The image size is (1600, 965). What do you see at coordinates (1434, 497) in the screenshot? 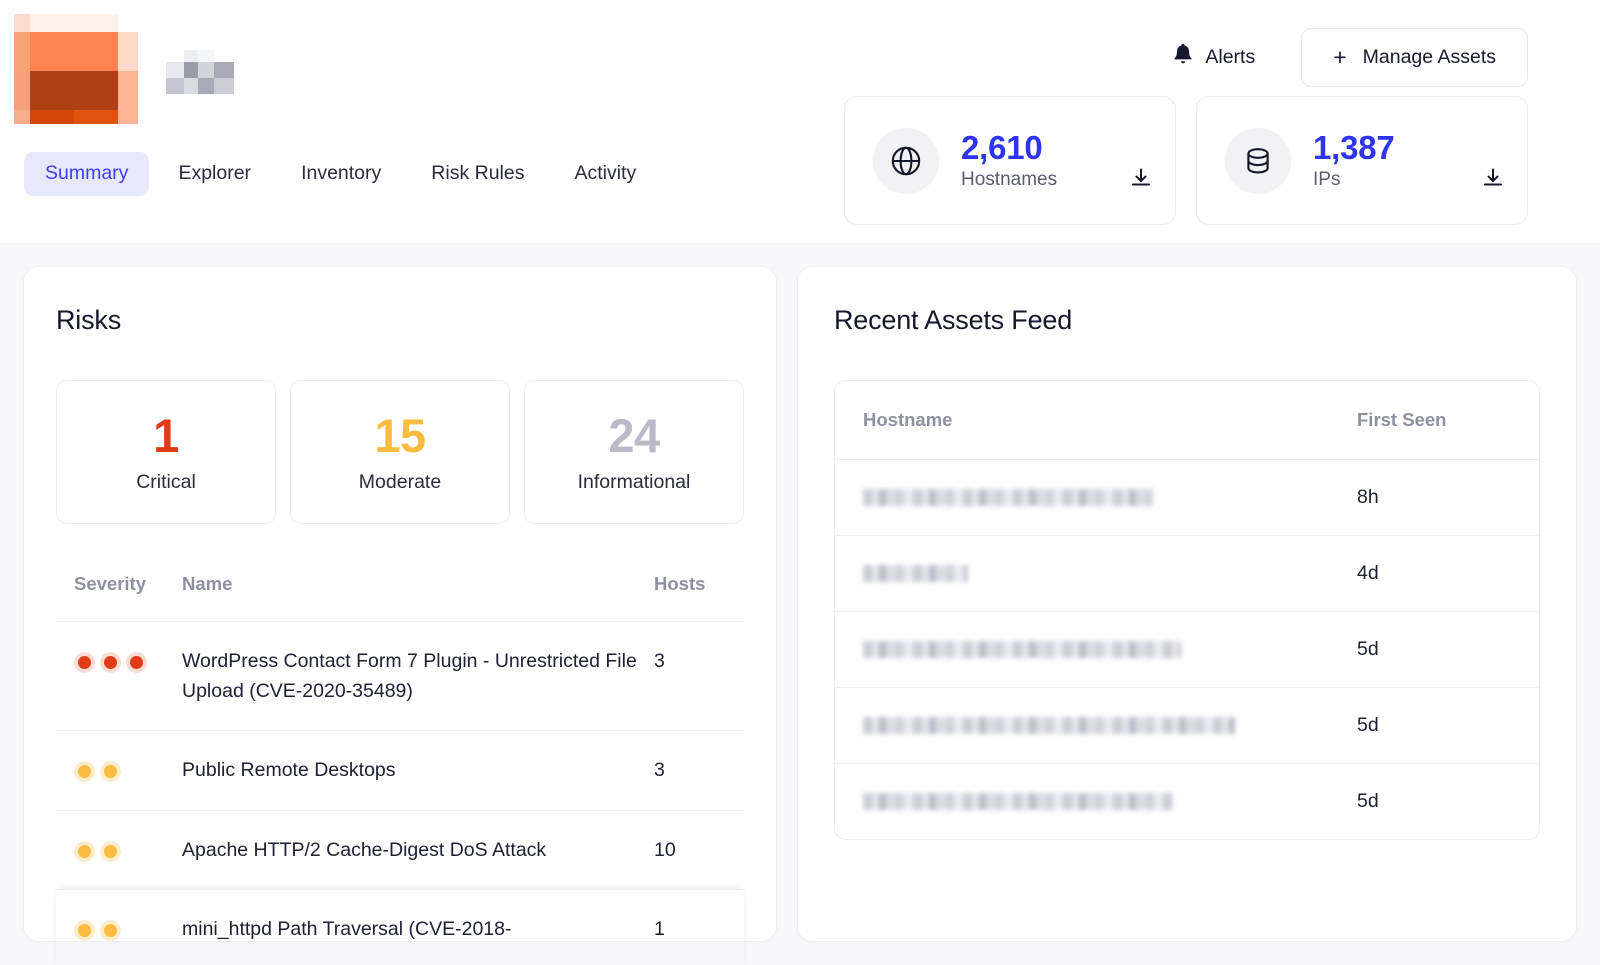
I see `feed-first-seen-cell: 8h` at bounding box center [1434, 497].